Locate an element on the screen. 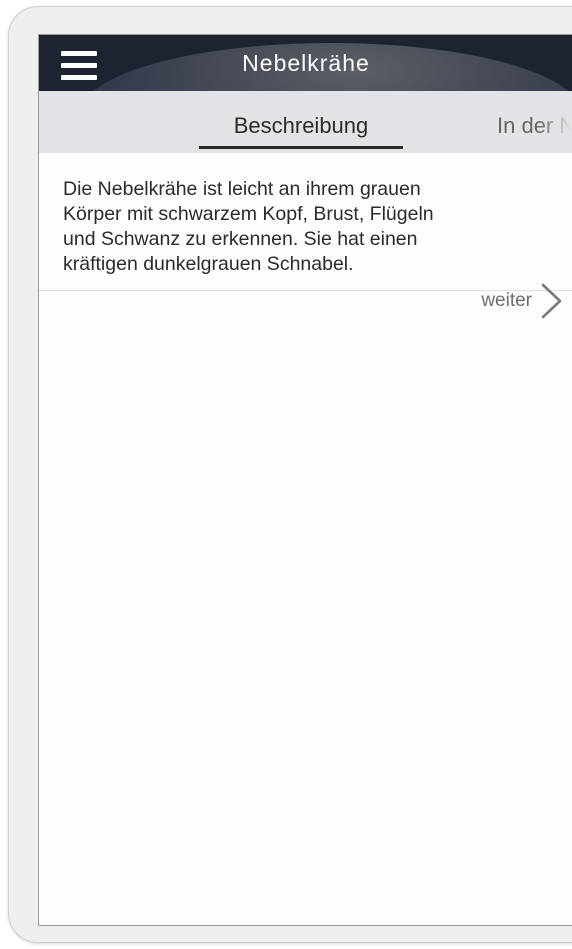  chevron-right-icon is located at coordinates (551, 301).